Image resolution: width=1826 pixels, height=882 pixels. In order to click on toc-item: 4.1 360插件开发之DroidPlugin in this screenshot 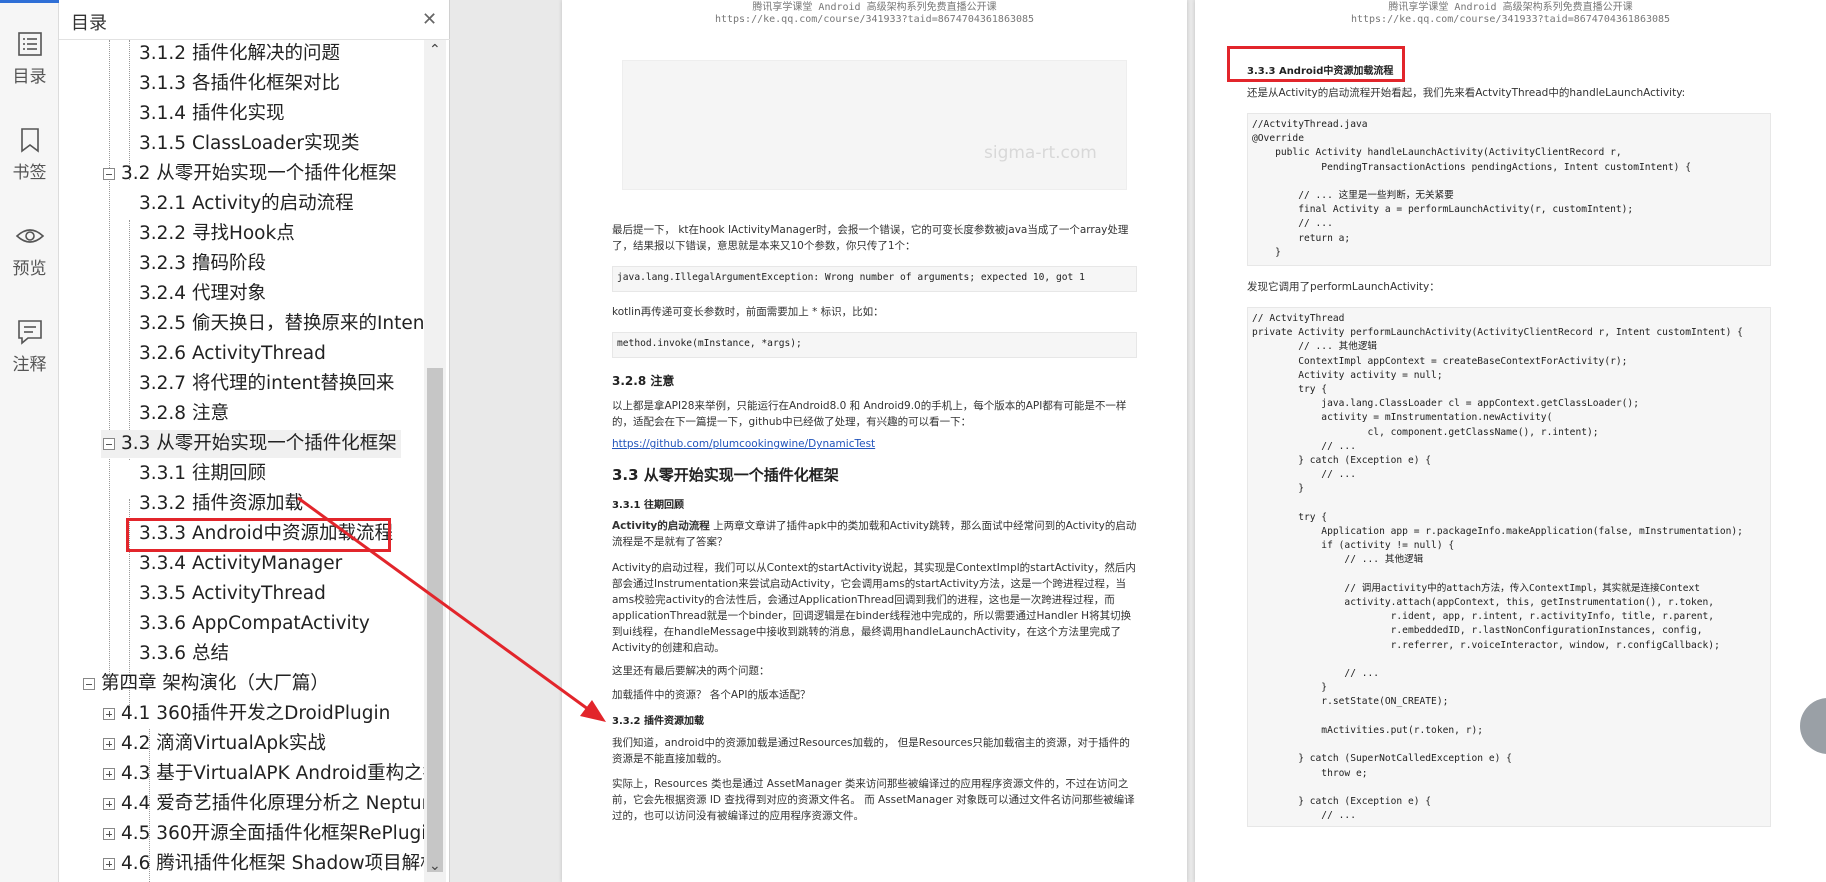, I will do `click(241, 714)`.